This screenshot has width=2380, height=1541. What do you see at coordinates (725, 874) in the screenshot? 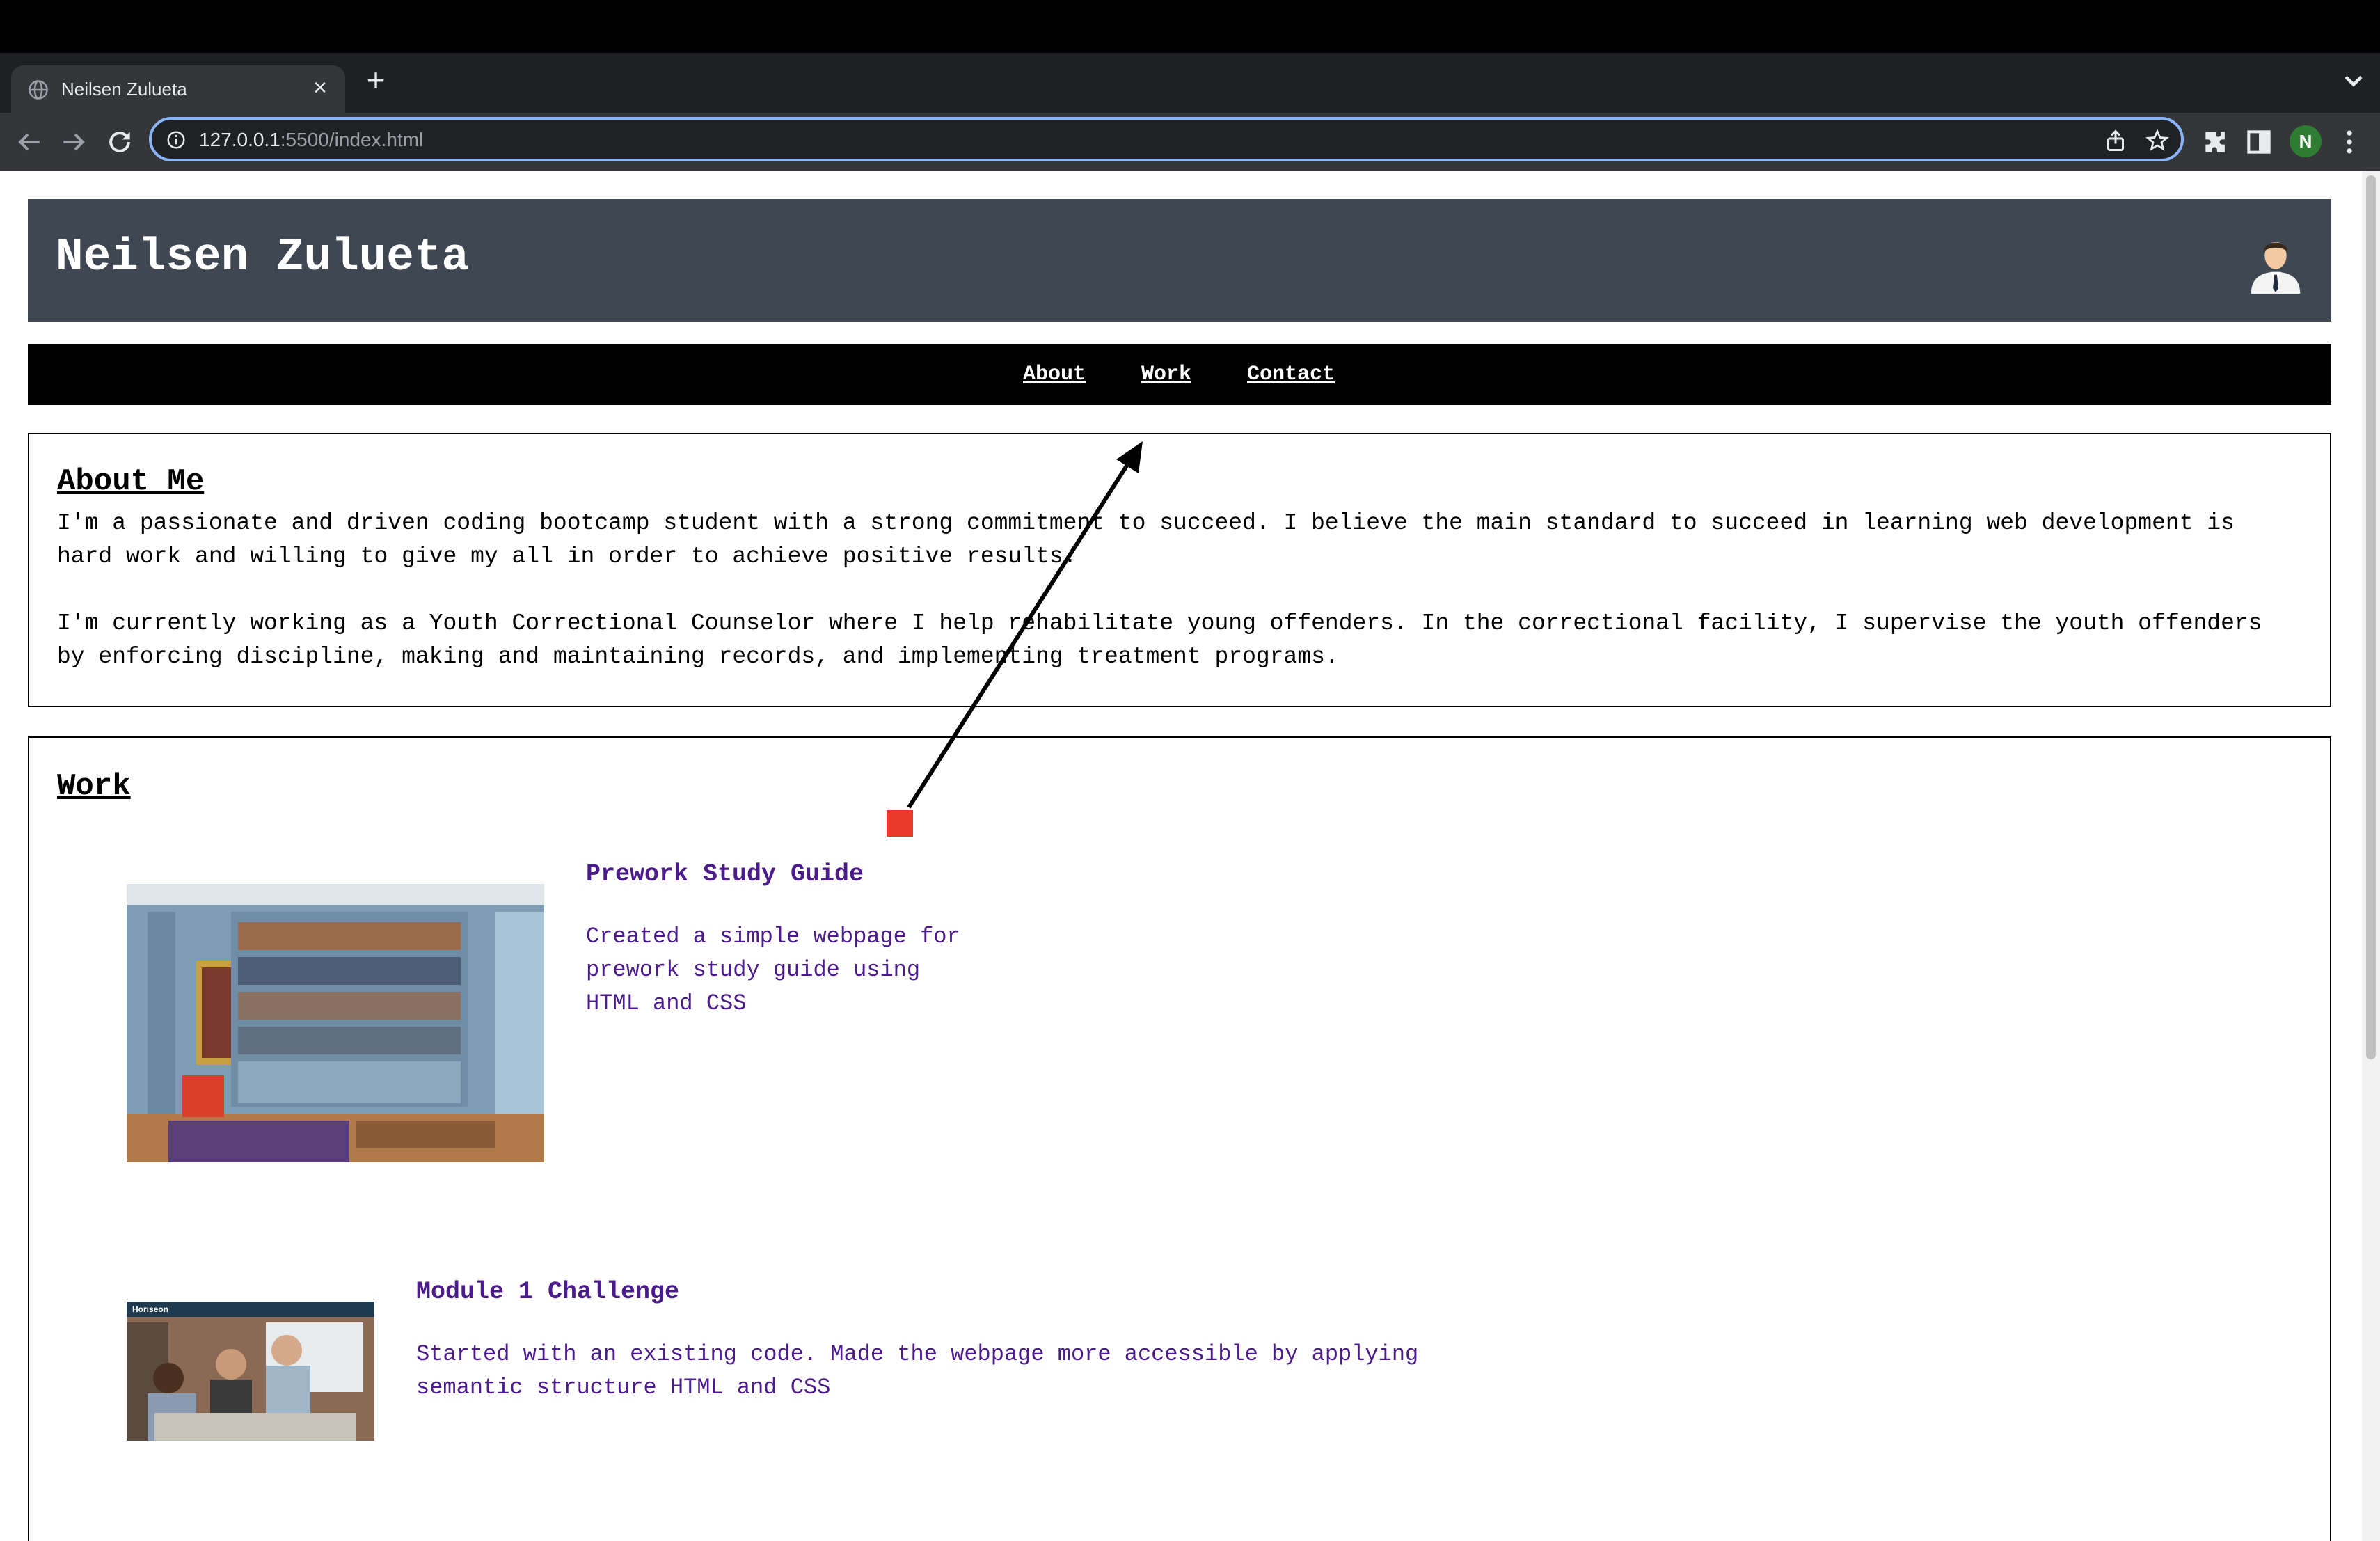
I see `project-title-study-guide: Prework Study Guide` at bounding box center [725, 874].